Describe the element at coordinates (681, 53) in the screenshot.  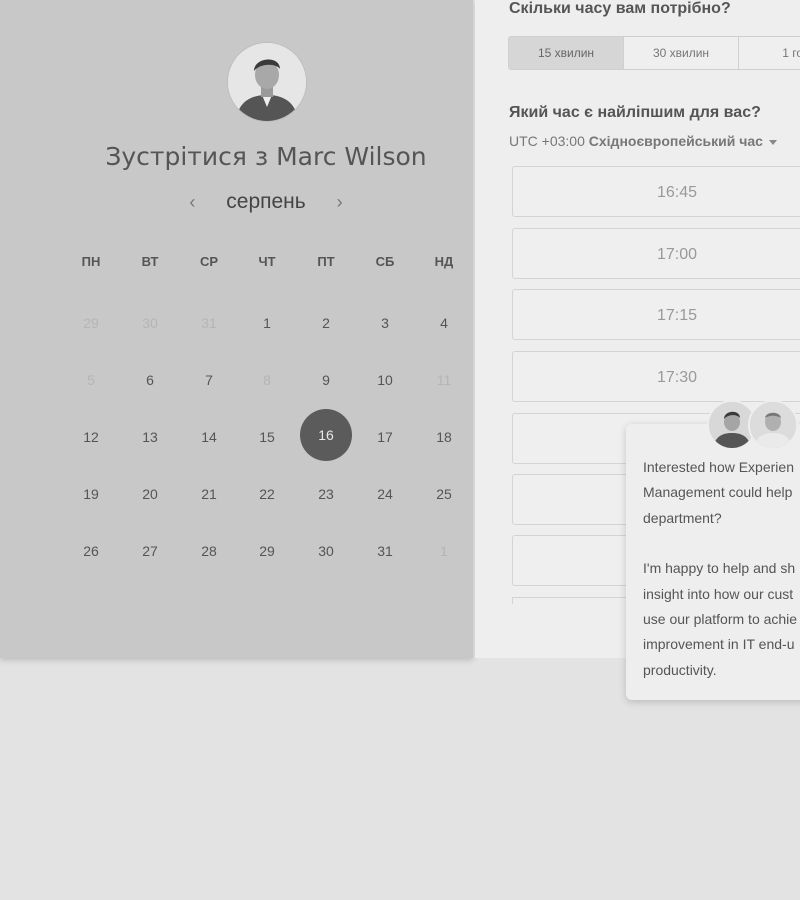
I see `duration-option-30: 30 хвилин` at that location.